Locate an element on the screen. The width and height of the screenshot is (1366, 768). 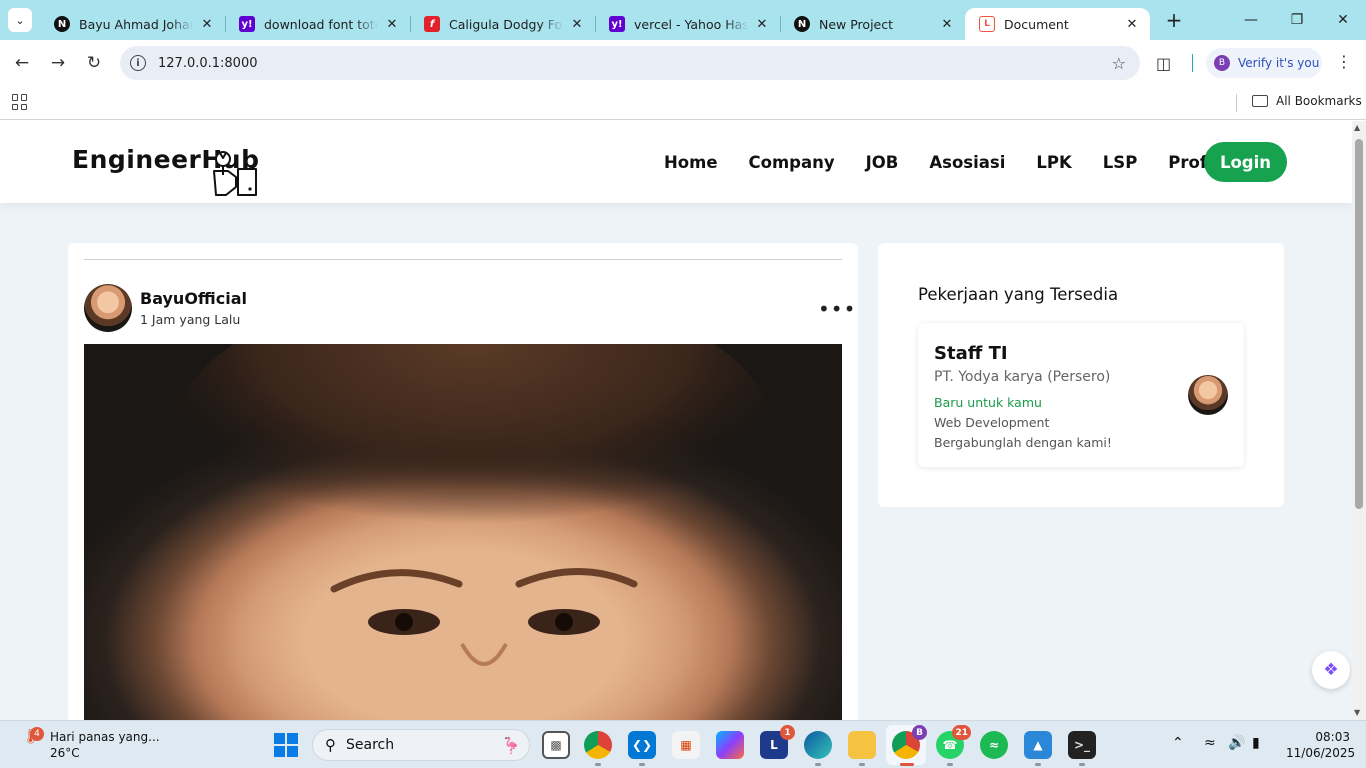
ms-store-icon: ▦ is located at coordinates (686, 745).